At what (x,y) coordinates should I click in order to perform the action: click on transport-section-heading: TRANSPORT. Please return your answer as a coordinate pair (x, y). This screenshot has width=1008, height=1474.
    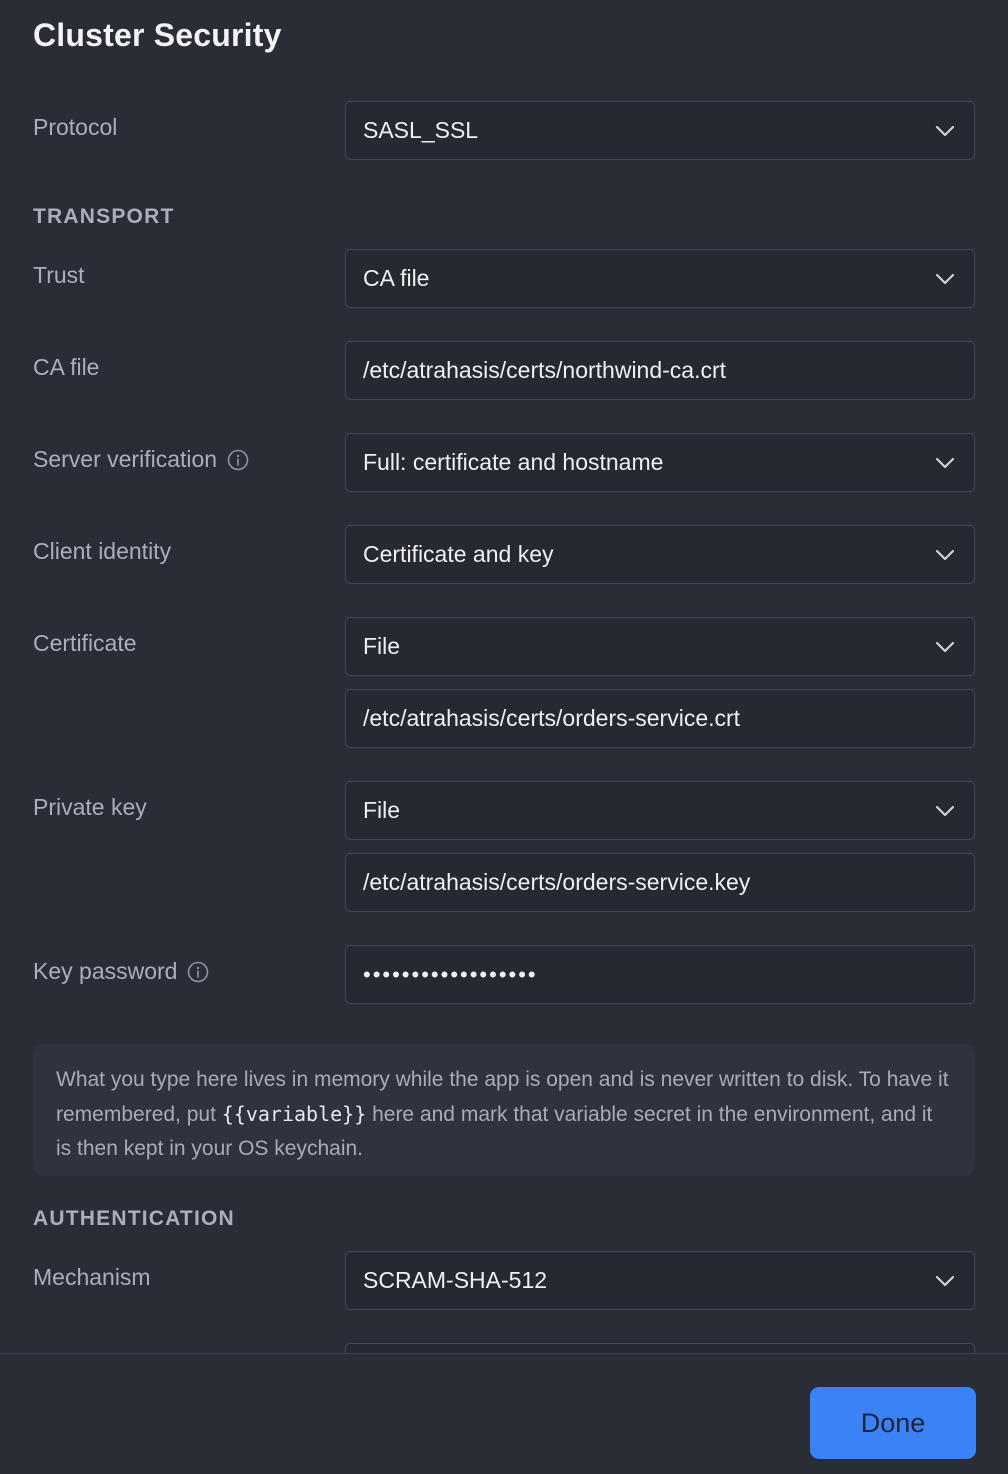
    Looking at the image, I should click on (104, 216).